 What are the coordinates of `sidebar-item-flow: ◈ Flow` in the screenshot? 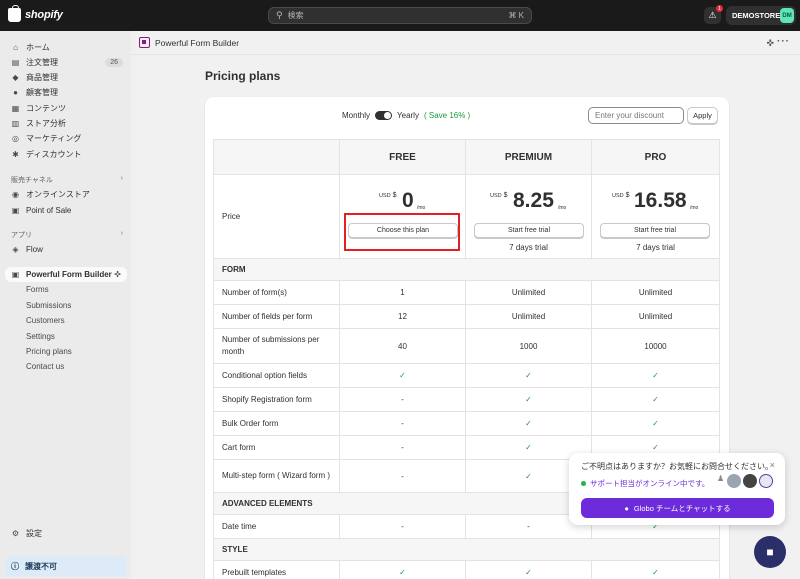 It's located at (66, 249).